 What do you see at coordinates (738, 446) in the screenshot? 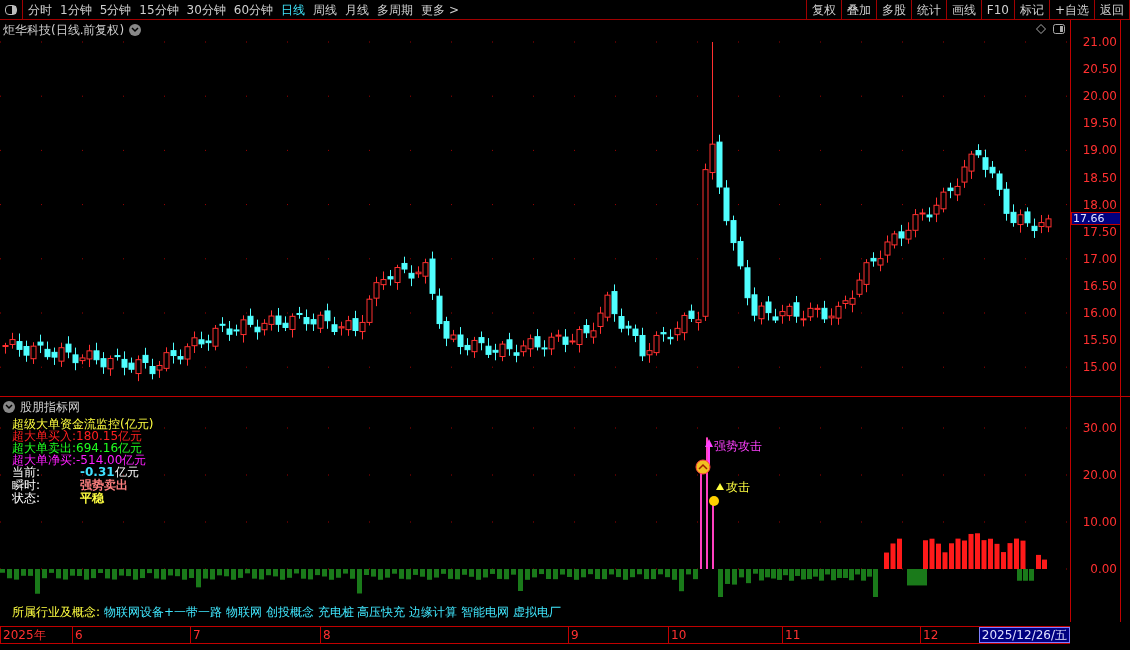
I see `signal-label: 强势攻击` at bounding box center [738, 446].